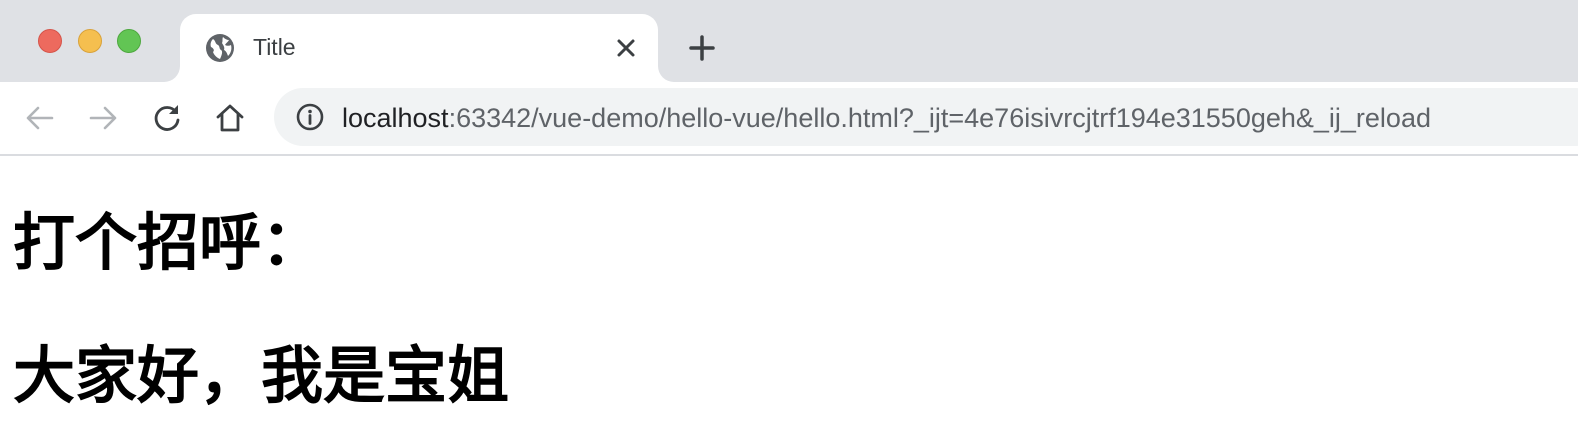 This screenshot has height=438, width=1578. I want to click on greeting-heading: 打个招呼：, so click(168, 242).